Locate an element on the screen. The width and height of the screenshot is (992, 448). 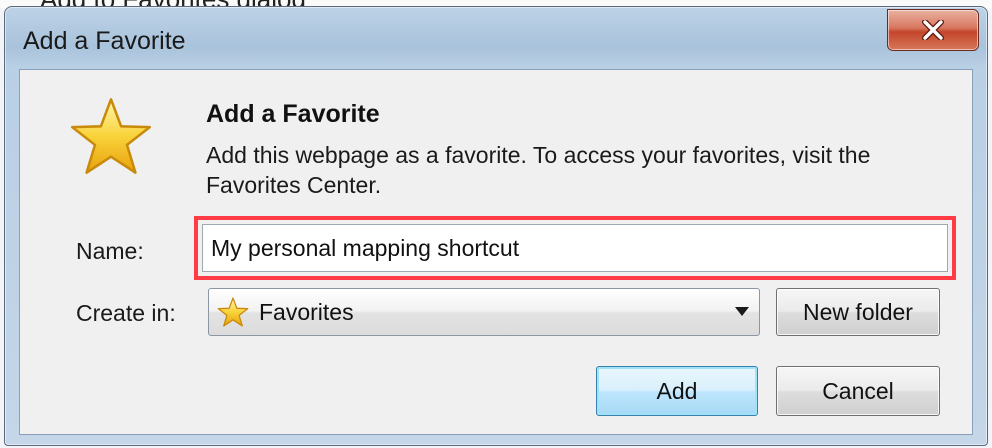
window-title: Add a Favorite is located at coordinates (104, 41).